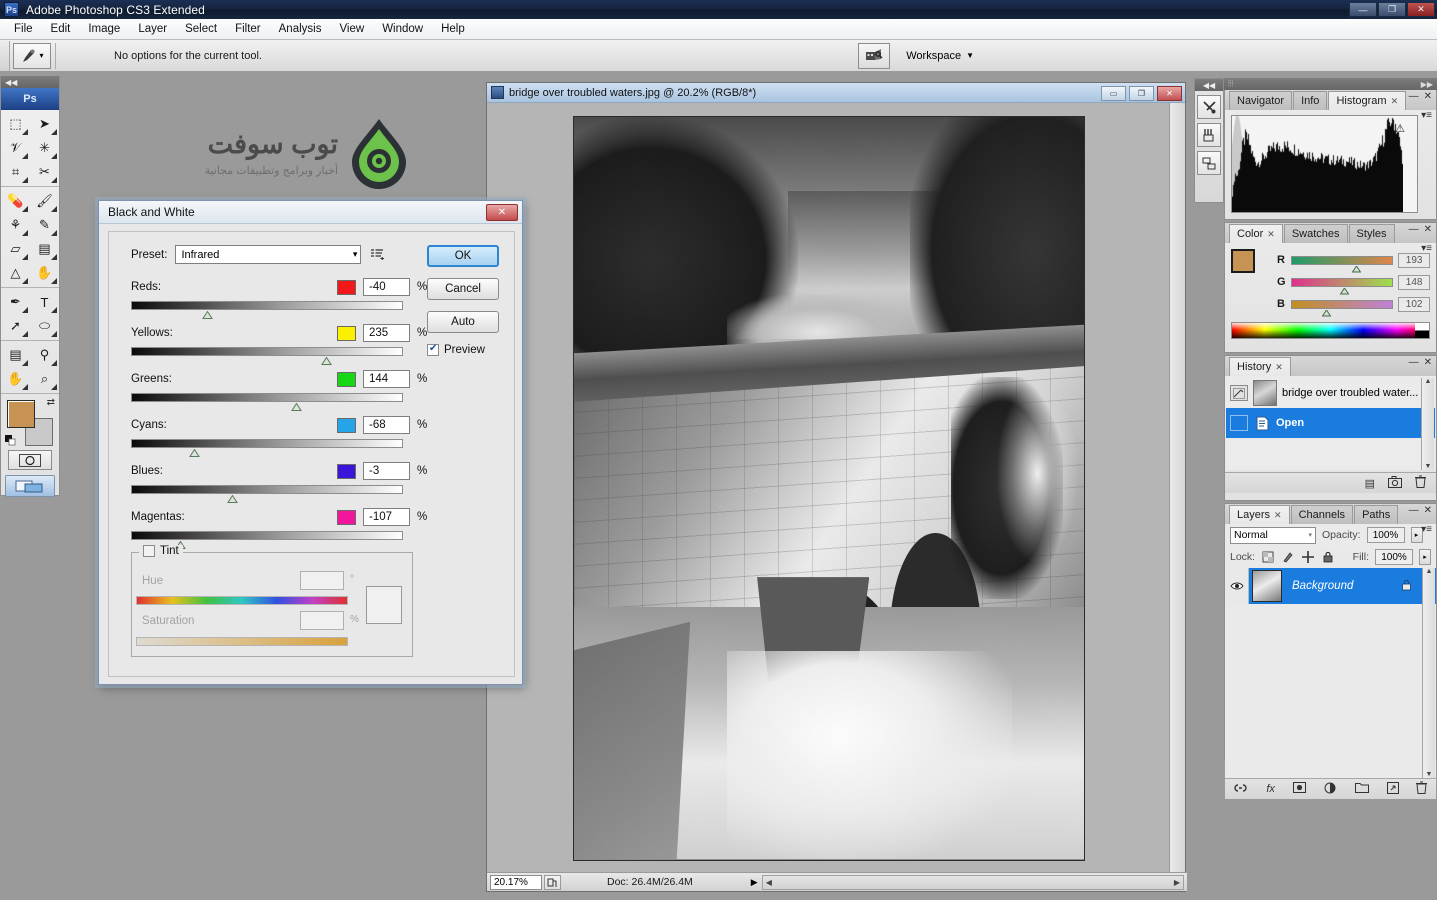 This screenshot has height=900, width=1437. I want to click on foreground-color-swatch, so click(21, 414).